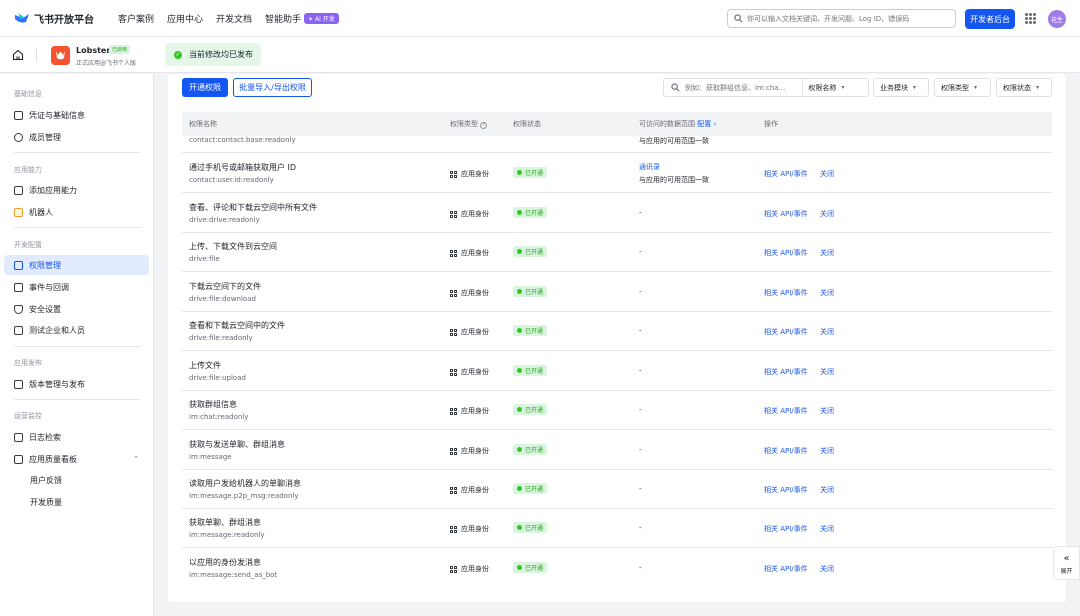 This screenshot has height=616, width=1080. What do you see at coordinates (18, 309) in the screenshot?
I see `shield-icon` at bounding box center [18, 309].